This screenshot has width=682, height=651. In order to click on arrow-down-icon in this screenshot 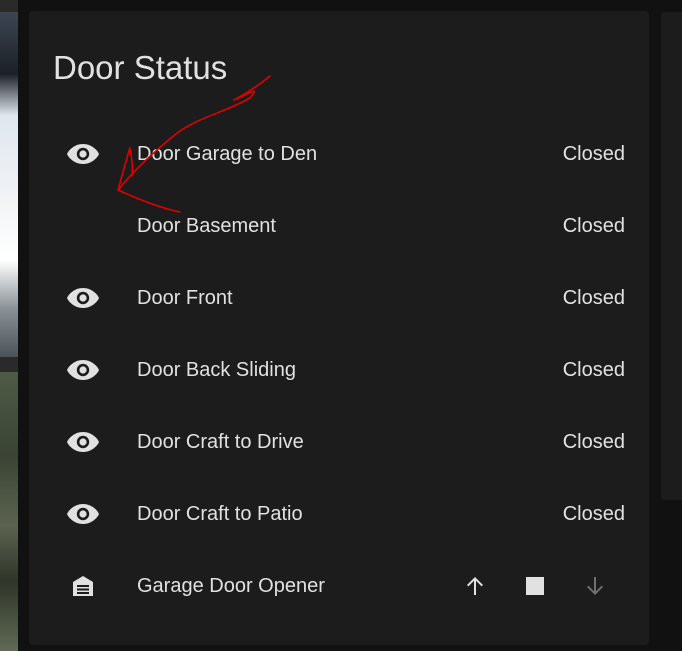, I will do `click(595, 586)`.